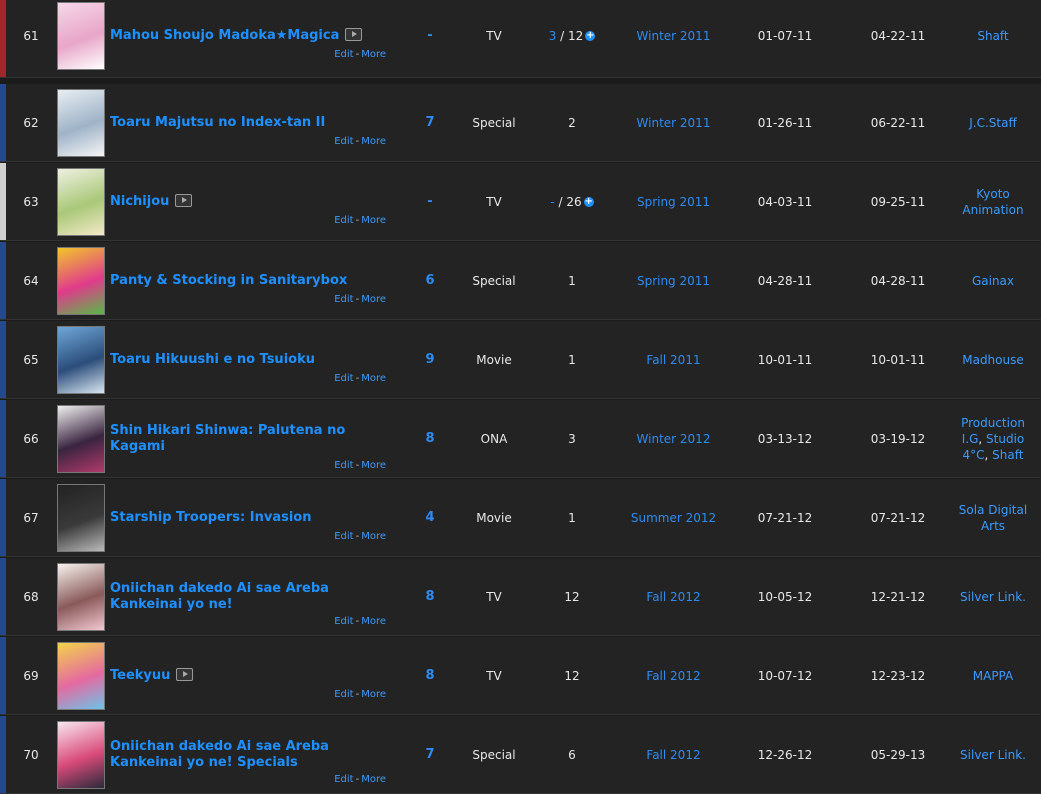 The height and width of the screenshot is (794, 1041). Describe the element at coordinates (217, 122) in the screenshot. I see `anime-title-link: Toaru Majutsu no Index-tan II` at that location.